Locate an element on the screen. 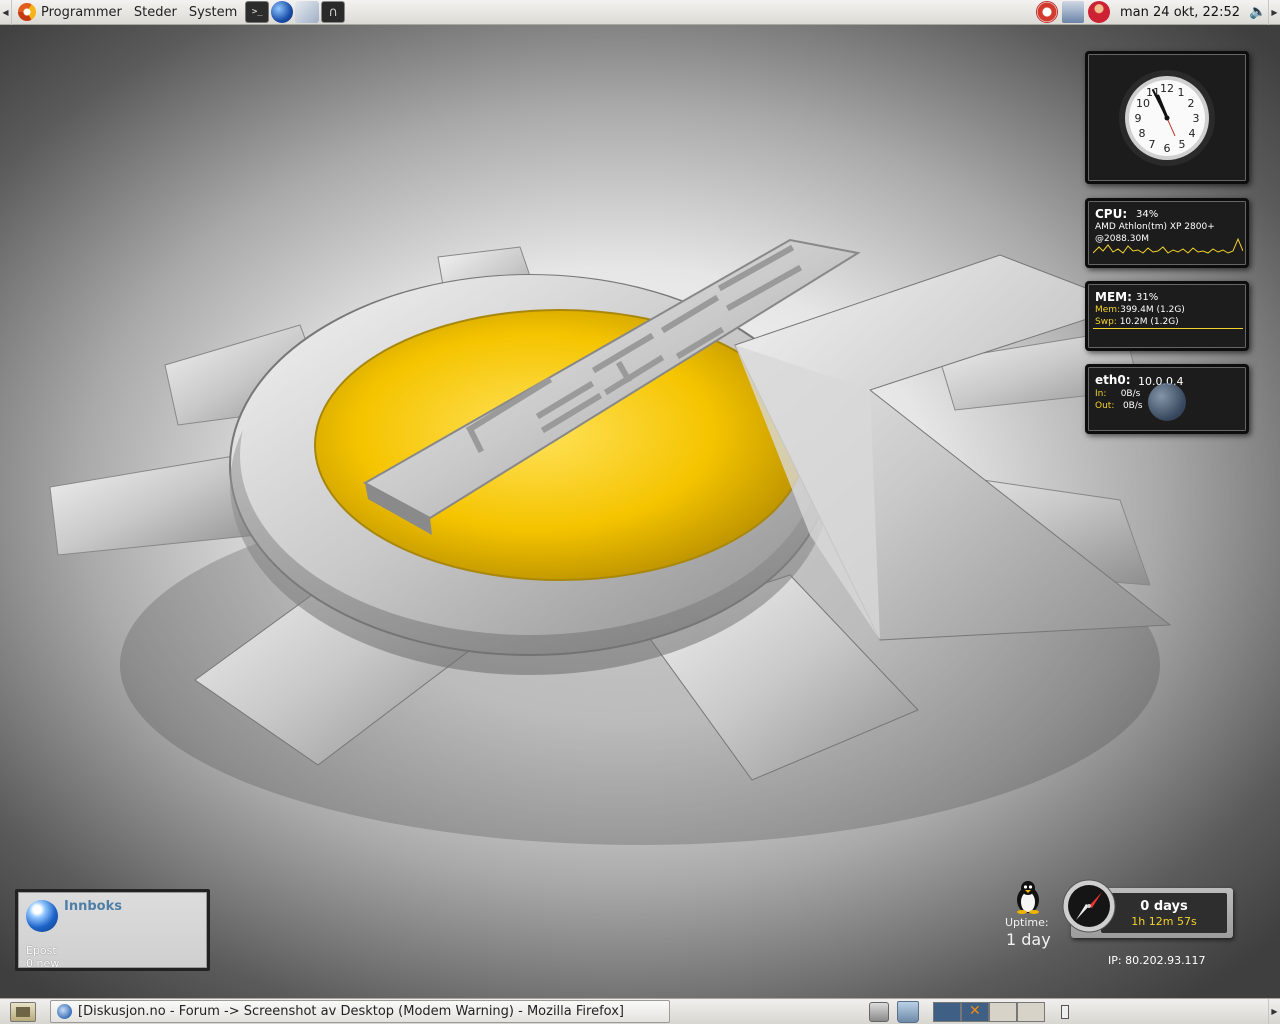 This screenshot has height=1024, width=1280. mem-label: Mem: is located at coordinates (1108, 310).